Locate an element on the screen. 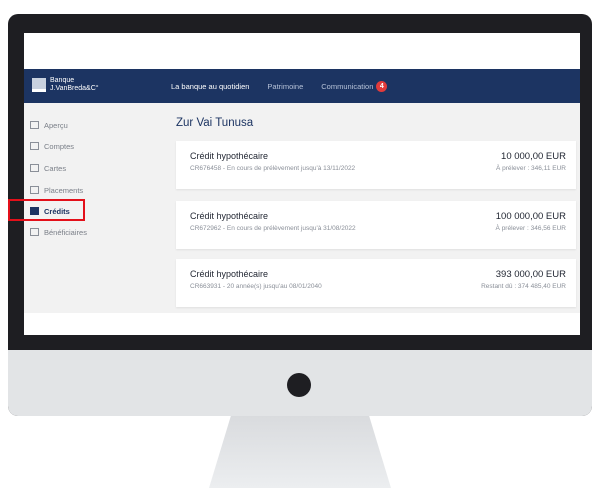 The image size is (600, 488). nav-daily-banking: La banque au quotidien is located at coordinates (210, 86).